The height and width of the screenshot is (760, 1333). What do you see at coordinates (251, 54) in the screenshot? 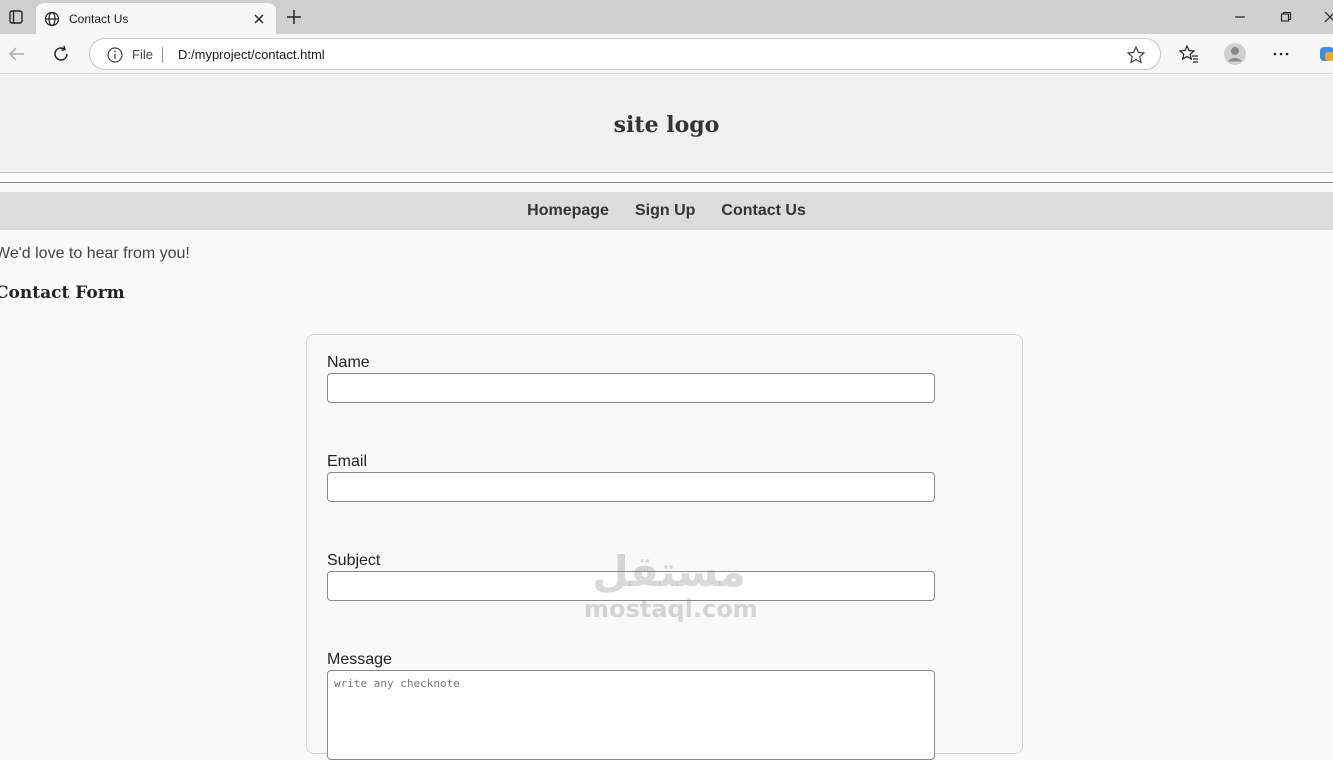
I see `url-text: D:/myproject/contact.html` at bounding box center [251, 54].